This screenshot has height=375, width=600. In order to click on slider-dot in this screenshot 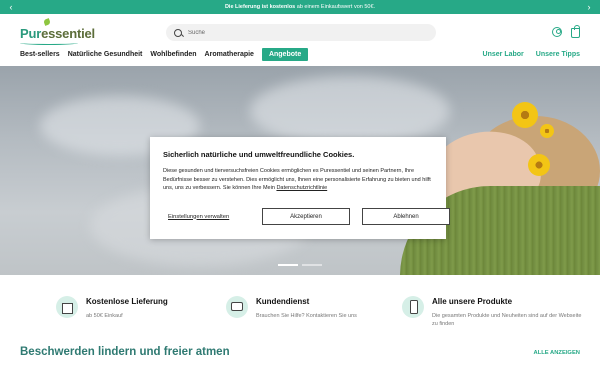, I will do `click(312, 265)`.